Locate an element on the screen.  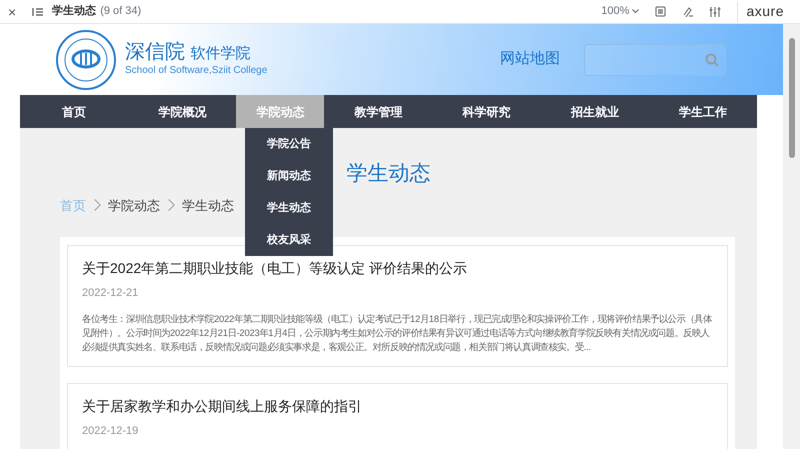
article-title: 关于2022年第二期职业技能（电工）等级认定 评价结果的公示 is located at coordinates (398, 268).